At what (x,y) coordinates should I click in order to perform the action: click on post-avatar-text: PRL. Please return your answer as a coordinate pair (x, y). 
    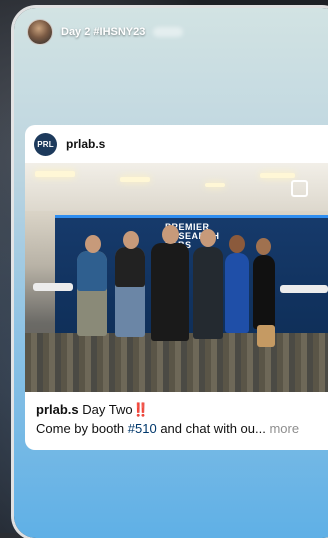
    Looking at the image, I should click on (45, 144).